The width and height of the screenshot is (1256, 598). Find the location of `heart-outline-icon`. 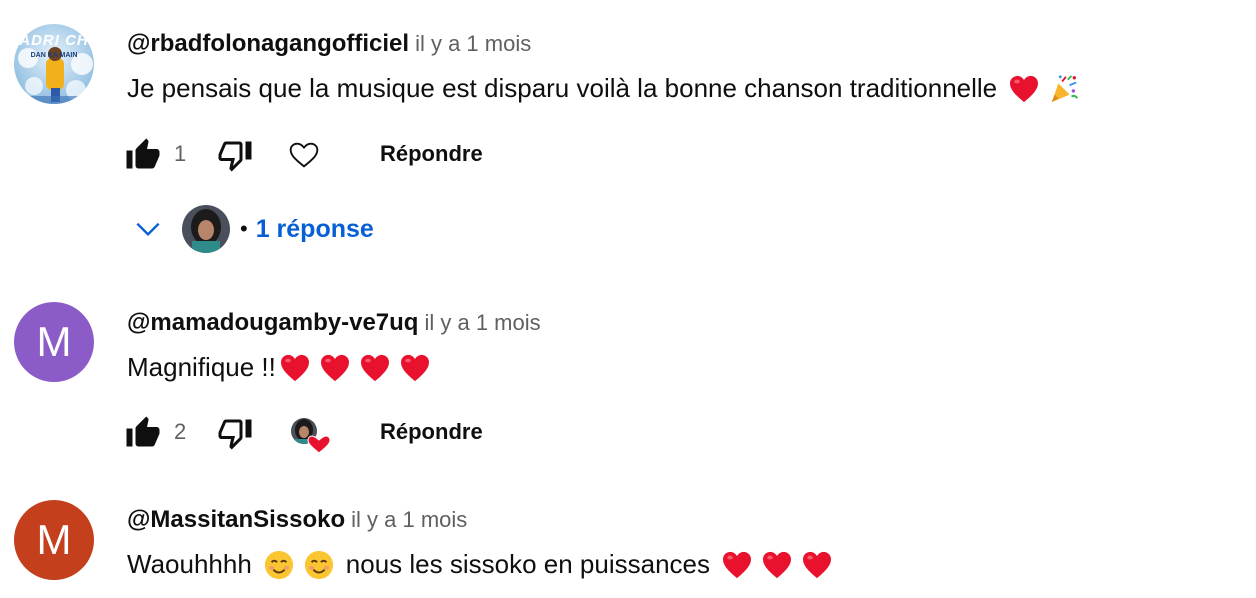

heart-outline-icon is located at coordinates (304, 155).